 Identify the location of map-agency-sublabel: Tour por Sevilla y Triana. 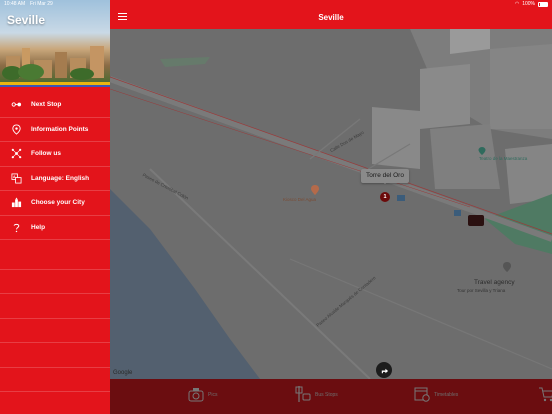
(481, 290).